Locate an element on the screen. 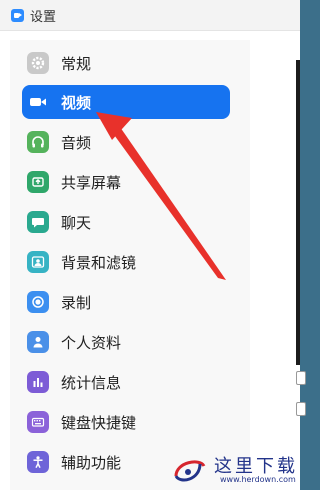 This screenshot has height=490, width=320. watermark: 这里下载 www.herdown.com is located at coordinates (235, 471).